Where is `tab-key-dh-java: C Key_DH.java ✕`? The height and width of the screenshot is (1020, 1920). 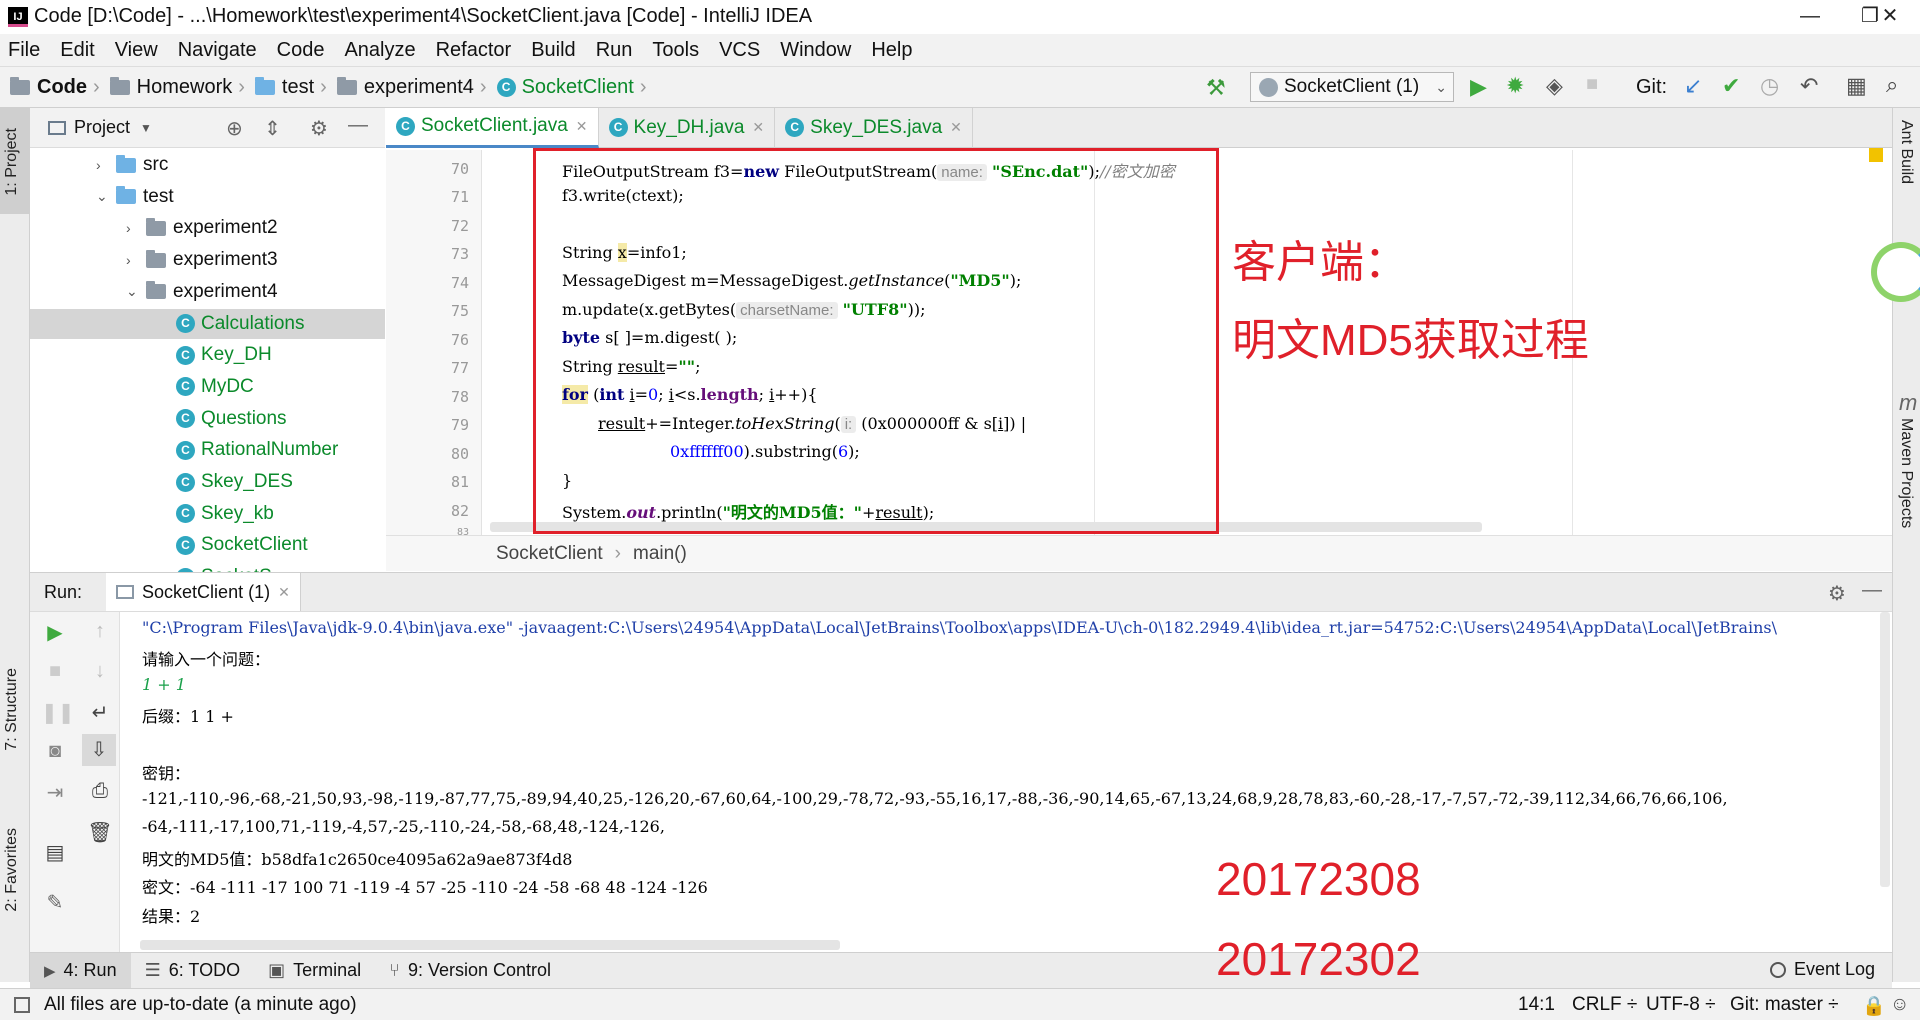 tab-key-dh-java: C Key_DH.java ✕ is located at coordinates (687, 127).